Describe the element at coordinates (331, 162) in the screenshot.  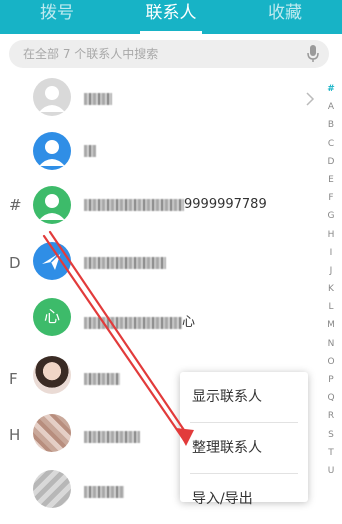
I see `index-letter: D` at that location.